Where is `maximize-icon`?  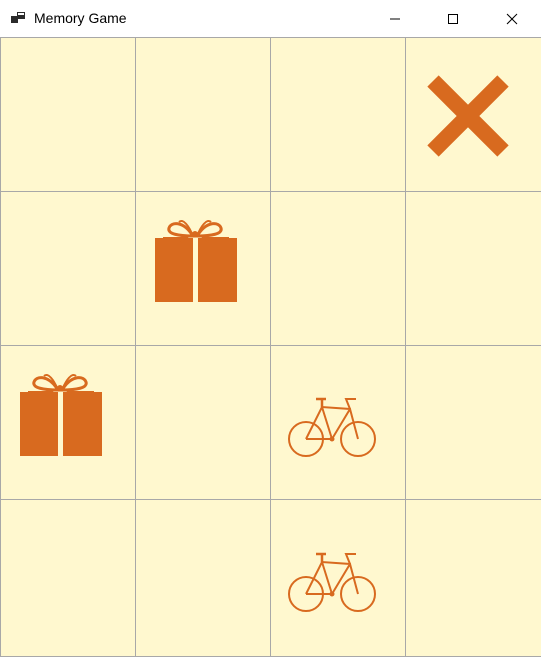
maximize-icon is located at coordinates (453, 18).